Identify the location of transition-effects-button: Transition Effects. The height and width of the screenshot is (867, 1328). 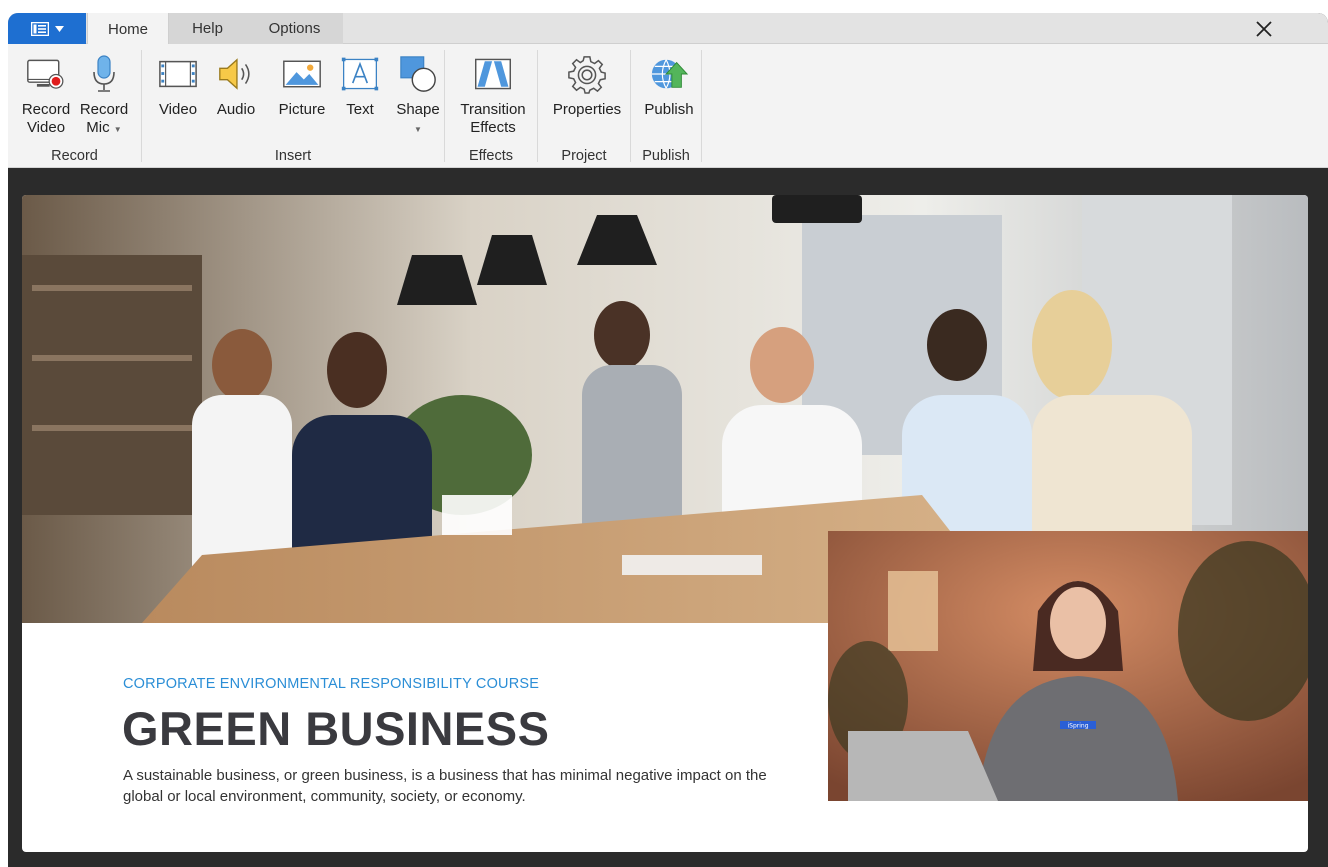
(493, 95).